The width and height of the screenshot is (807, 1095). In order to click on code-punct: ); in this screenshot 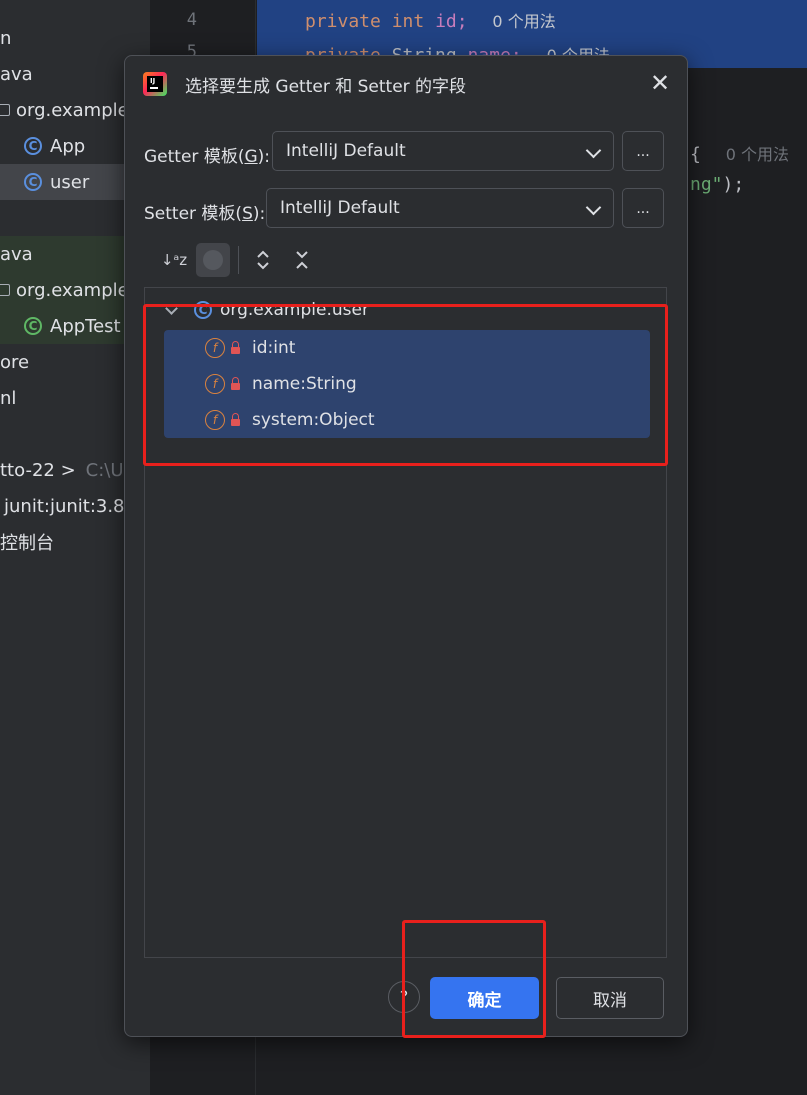, I will do `click(733, 184)`.